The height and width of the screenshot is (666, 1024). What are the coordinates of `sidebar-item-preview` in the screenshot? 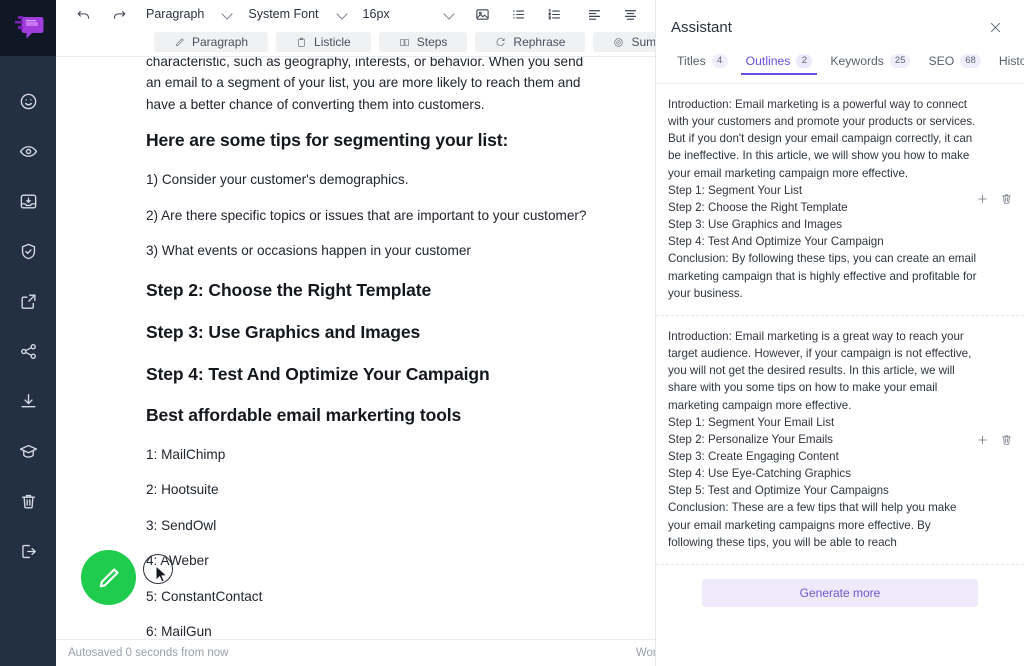 It's located at (28, 151).